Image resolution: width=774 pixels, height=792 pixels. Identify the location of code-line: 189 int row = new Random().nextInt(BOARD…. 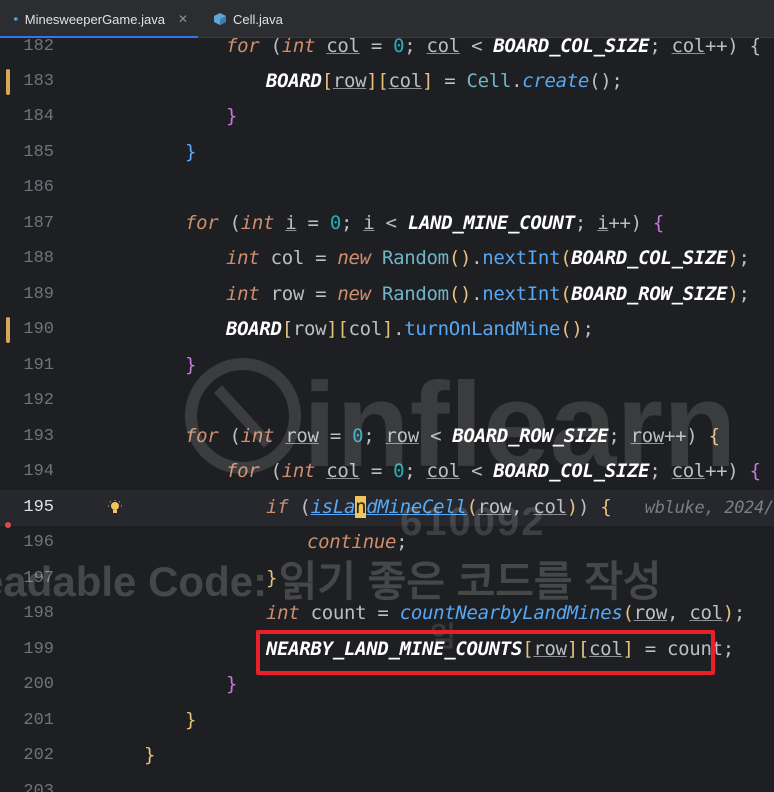
(387, 295).